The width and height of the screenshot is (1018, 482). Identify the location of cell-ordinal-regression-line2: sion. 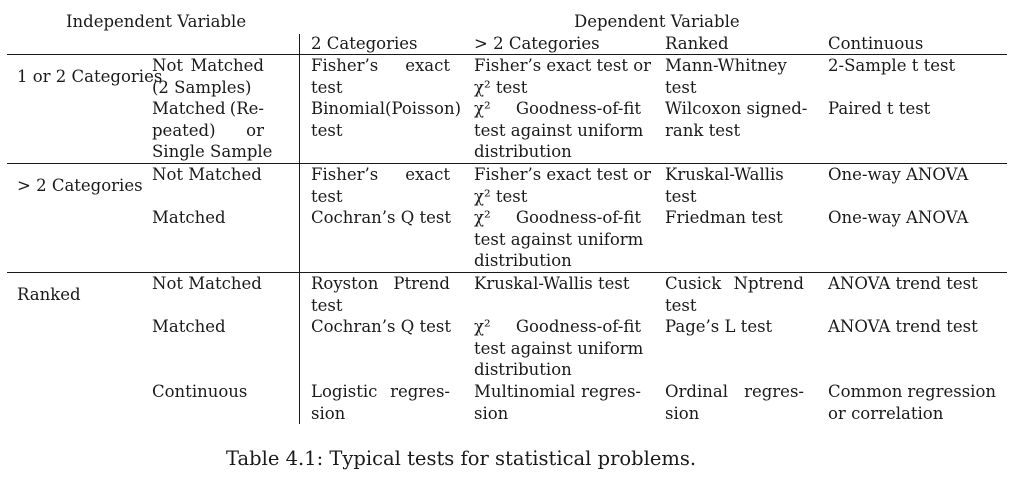
(682, 413).